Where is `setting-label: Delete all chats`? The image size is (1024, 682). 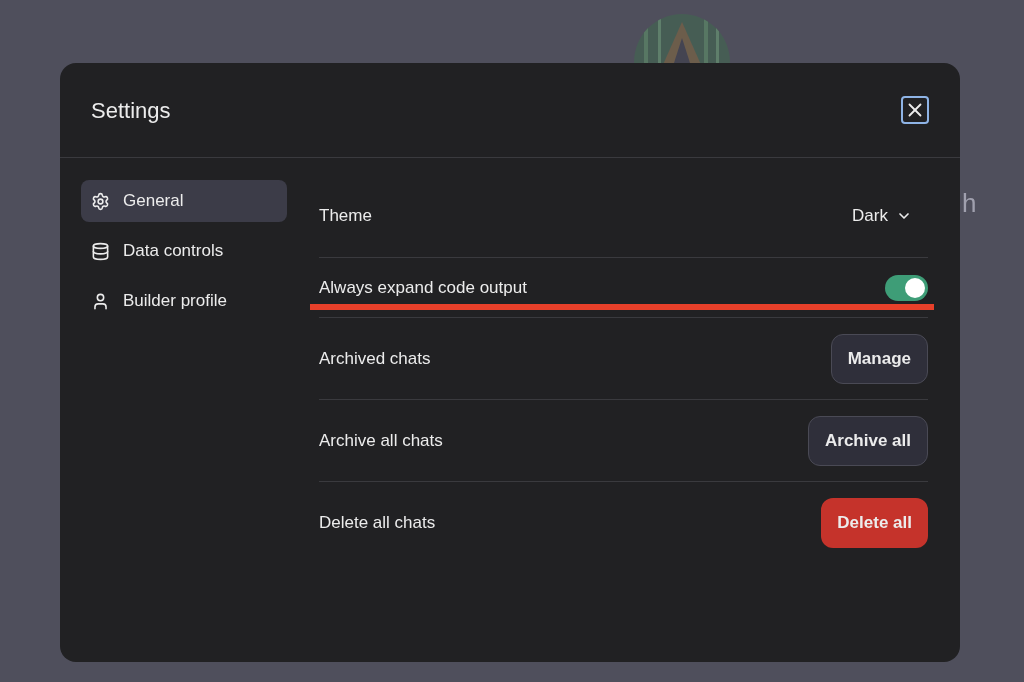
setting-label: Delete all chats is located at coordinates (377, 522).